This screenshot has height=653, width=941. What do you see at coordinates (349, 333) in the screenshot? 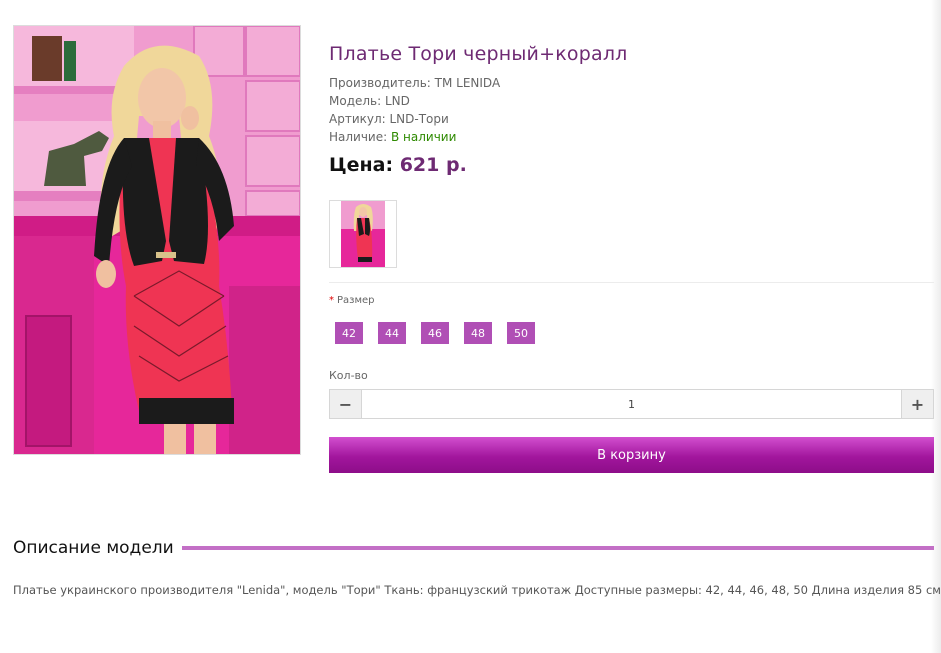
I see `size-option-42: 42` at bounding box center [349, 333].